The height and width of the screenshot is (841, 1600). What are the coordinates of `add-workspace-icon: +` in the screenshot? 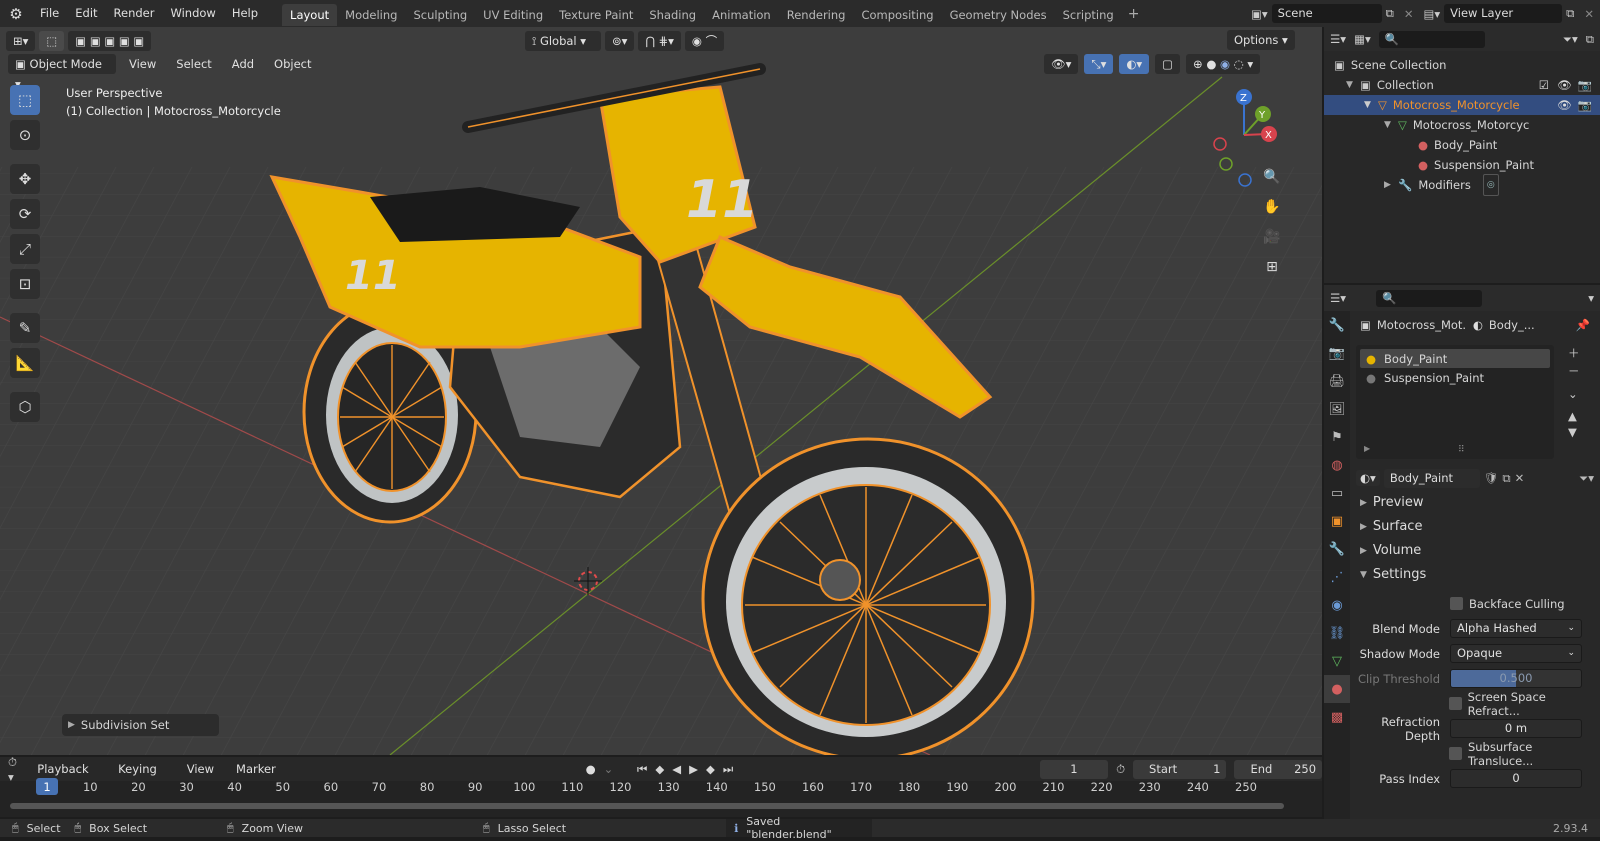 It's located at (1134, 14).